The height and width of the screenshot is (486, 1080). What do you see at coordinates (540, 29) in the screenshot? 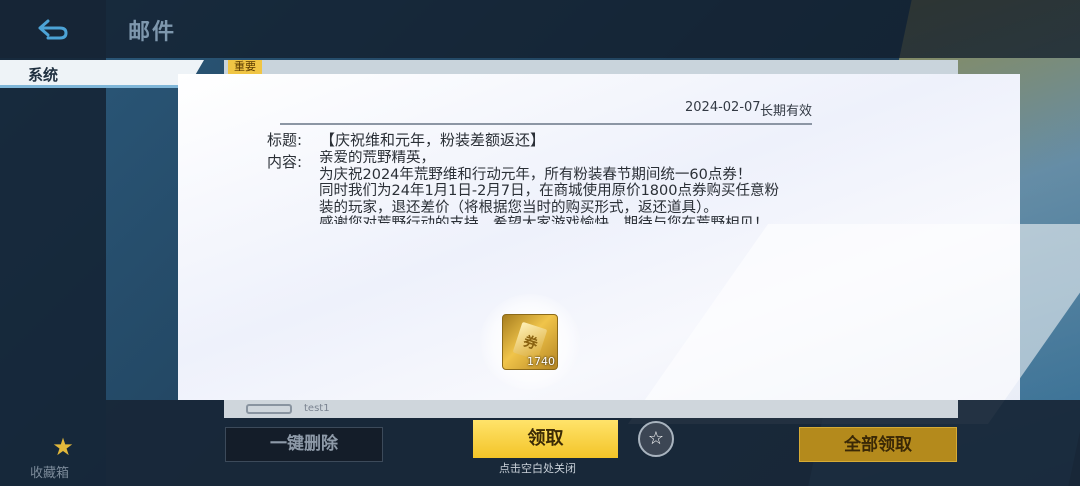
I see `top-bar: 邮件` at bounding box center [540, 29].